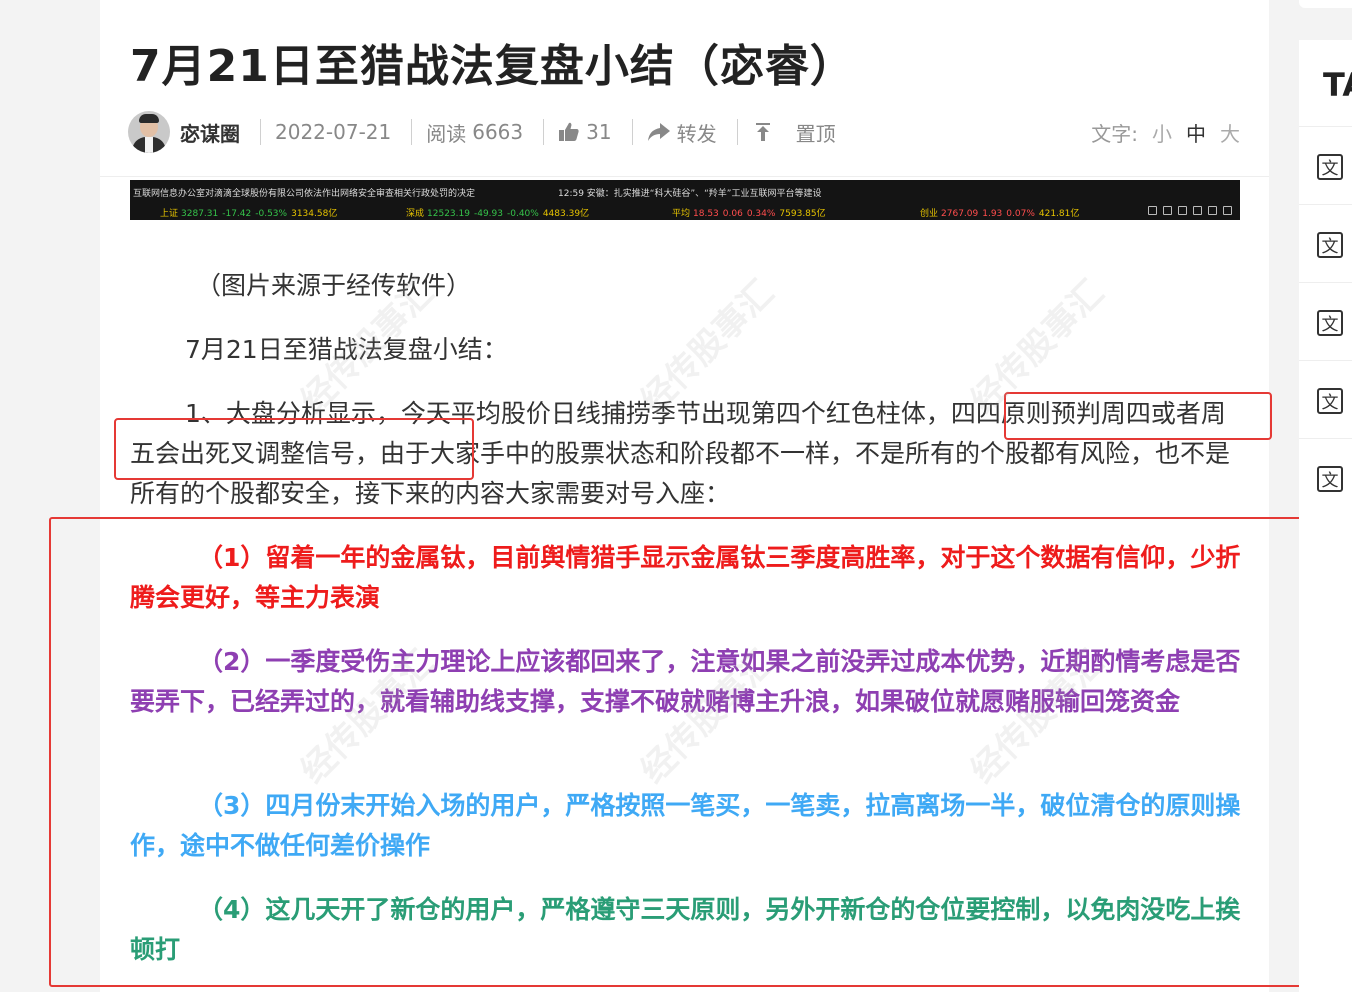 This screenshot has width=1352, height=992. Describe the element at coordinates (1114, 133) in the screenshot. I see `font-size-label: 文字:` at that location.